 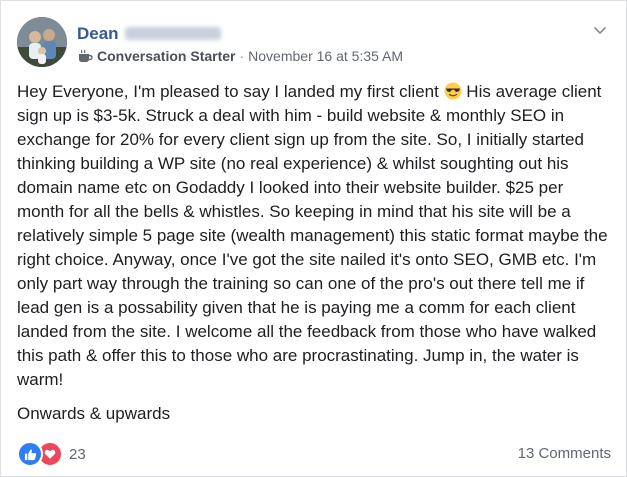 What do you see at coordinates (315, 414) in the screenshot?
I see `post-paragraph: Onwards & upwards` at bounding box center [315, 414].